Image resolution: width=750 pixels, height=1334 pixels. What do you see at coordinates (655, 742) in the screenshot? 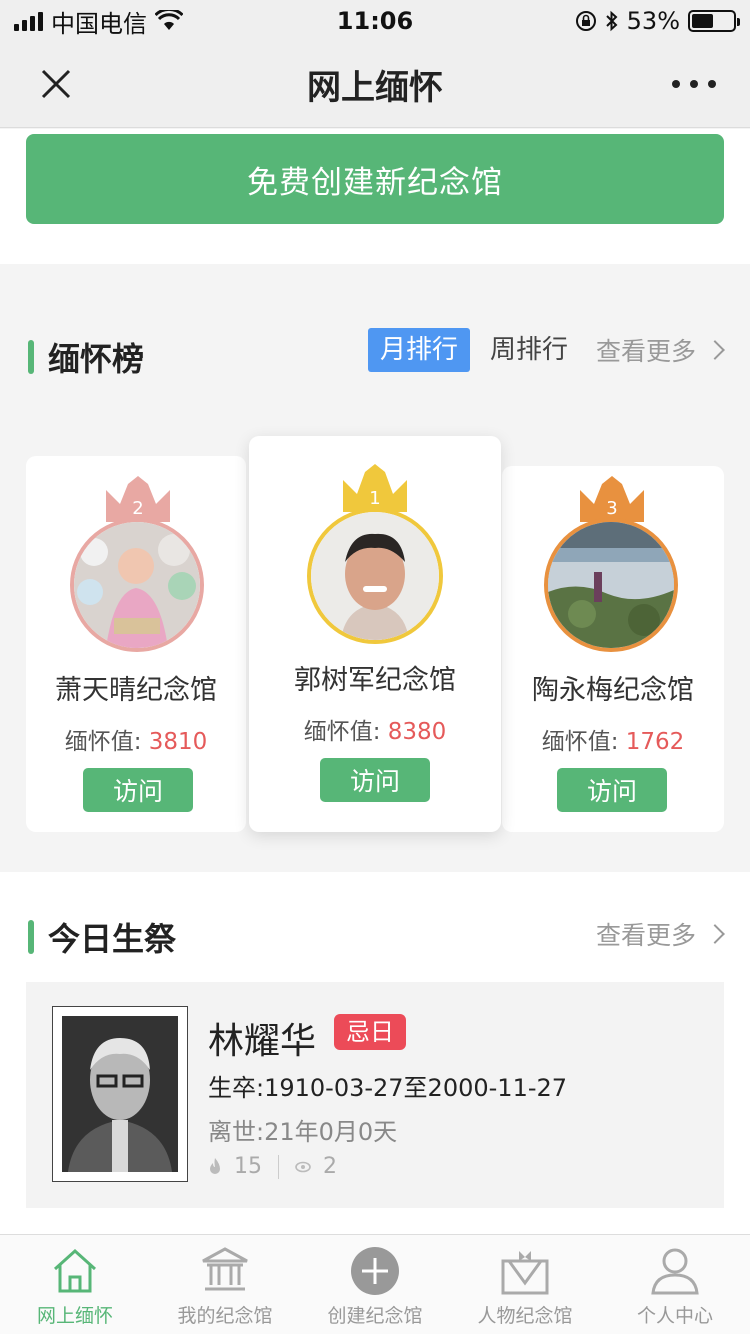
I see `score-value: 1762` at bounding box center [655, 742].